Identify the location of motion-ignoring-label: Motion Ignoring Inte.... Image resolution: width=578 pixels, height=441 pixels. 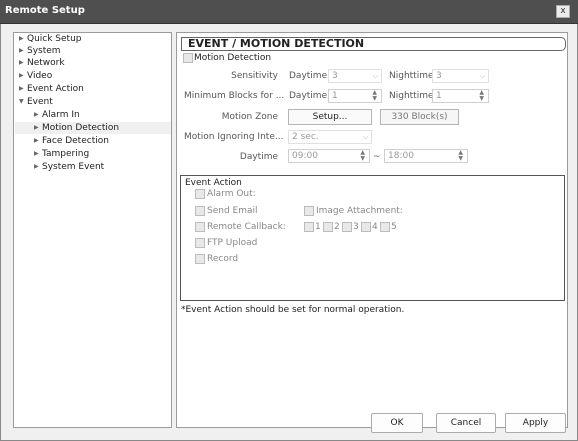
(234, 137).